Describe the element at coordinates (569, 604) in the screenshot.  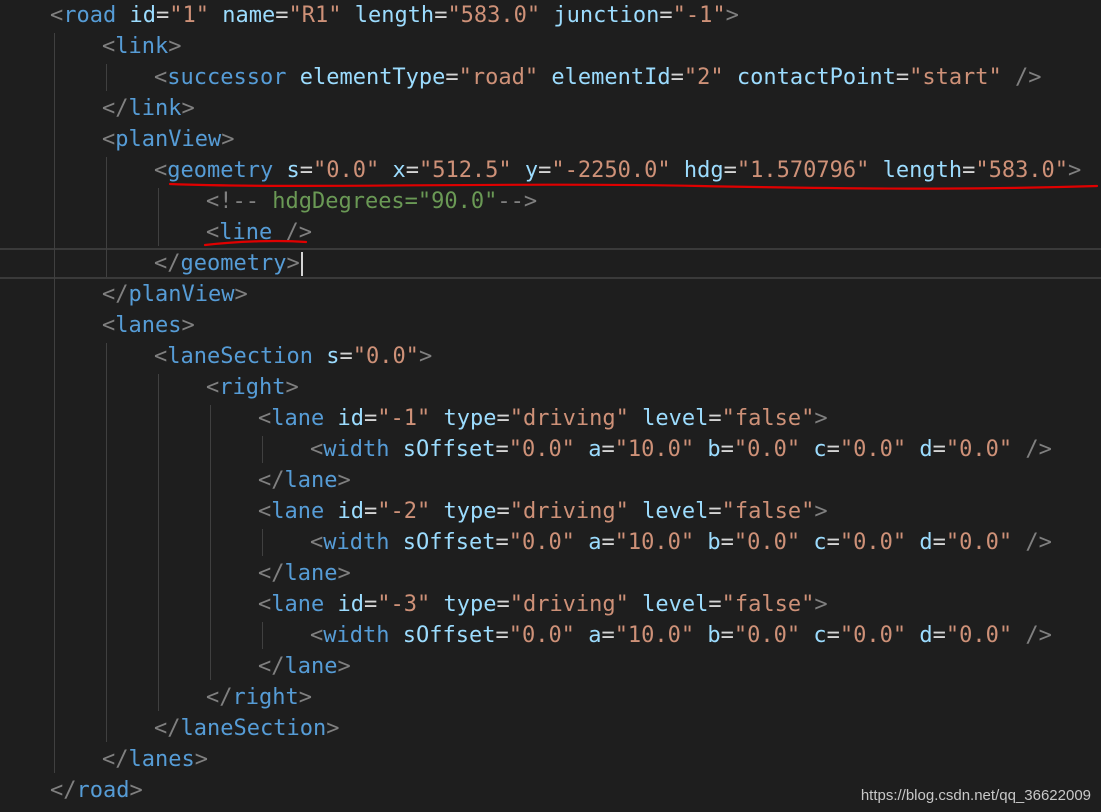
I see `code-token: "driving"` at that location.